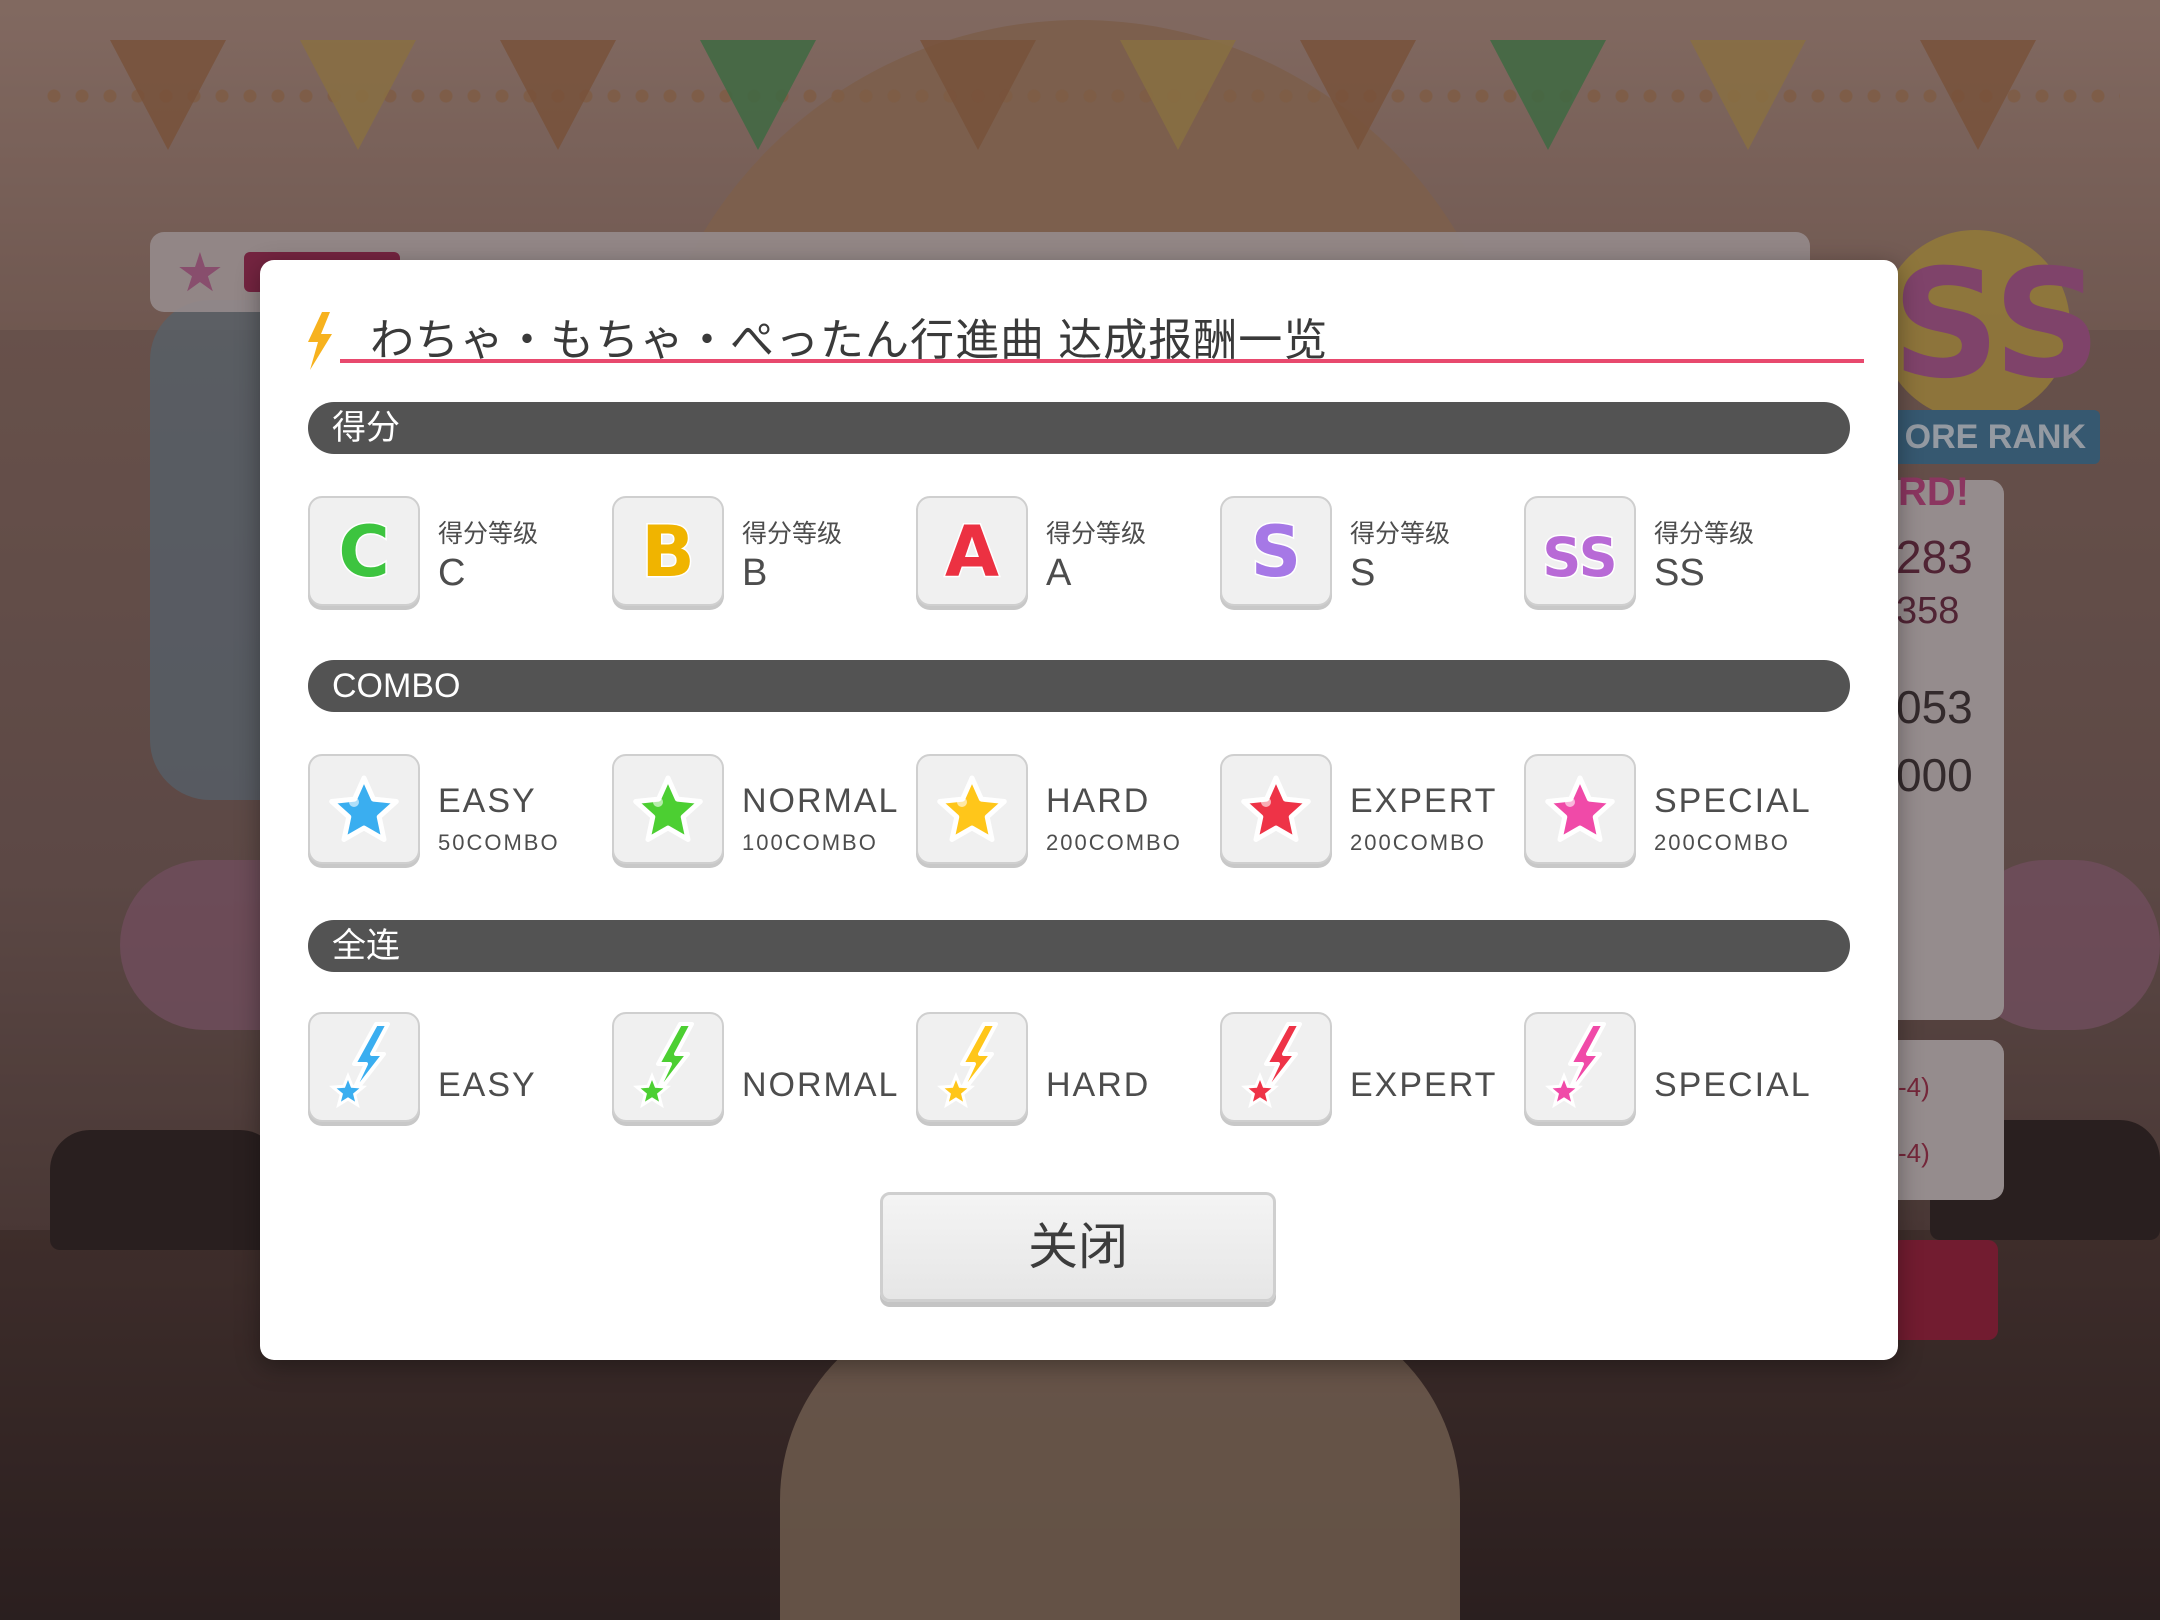 This screenshot has height=1620, width=2160. I want to click on full-combo-reward-item: EXPERT, so click(1370, 1070).